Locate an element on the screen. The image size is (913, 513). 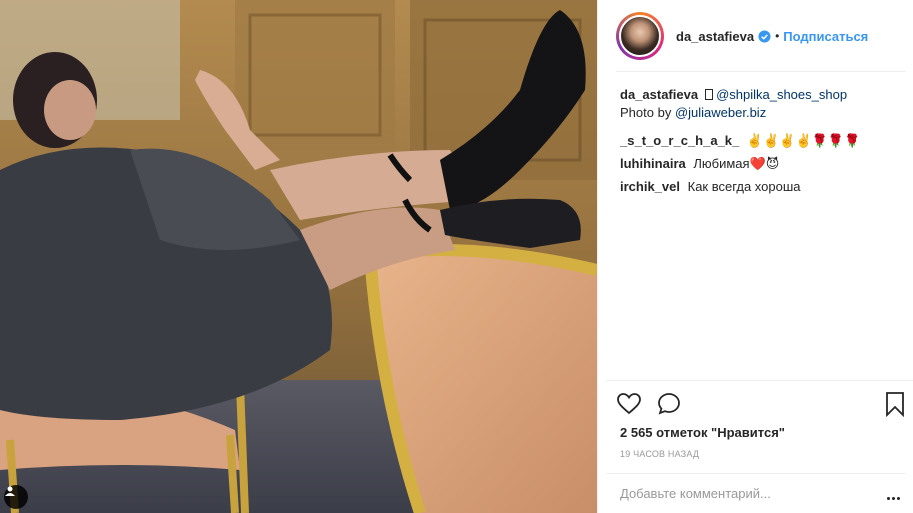
avatar-story-ring is located at coordinates (640, 36).